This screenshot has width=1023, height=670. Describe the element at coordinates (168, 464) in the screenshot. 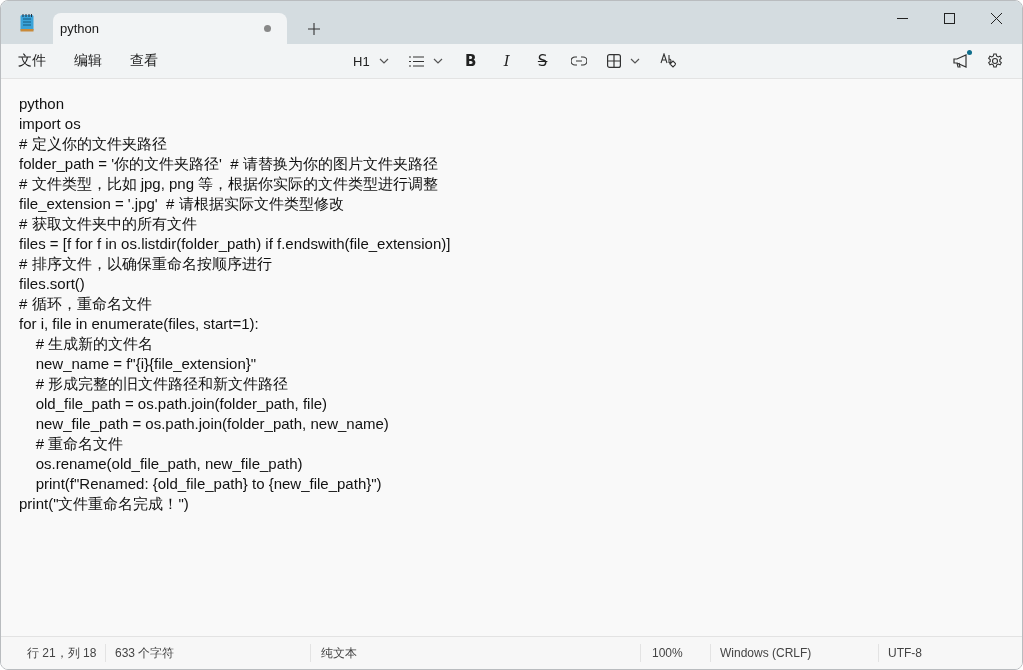

I see `code-line: os.rename(old_file_path, new_file_path)` at that location.